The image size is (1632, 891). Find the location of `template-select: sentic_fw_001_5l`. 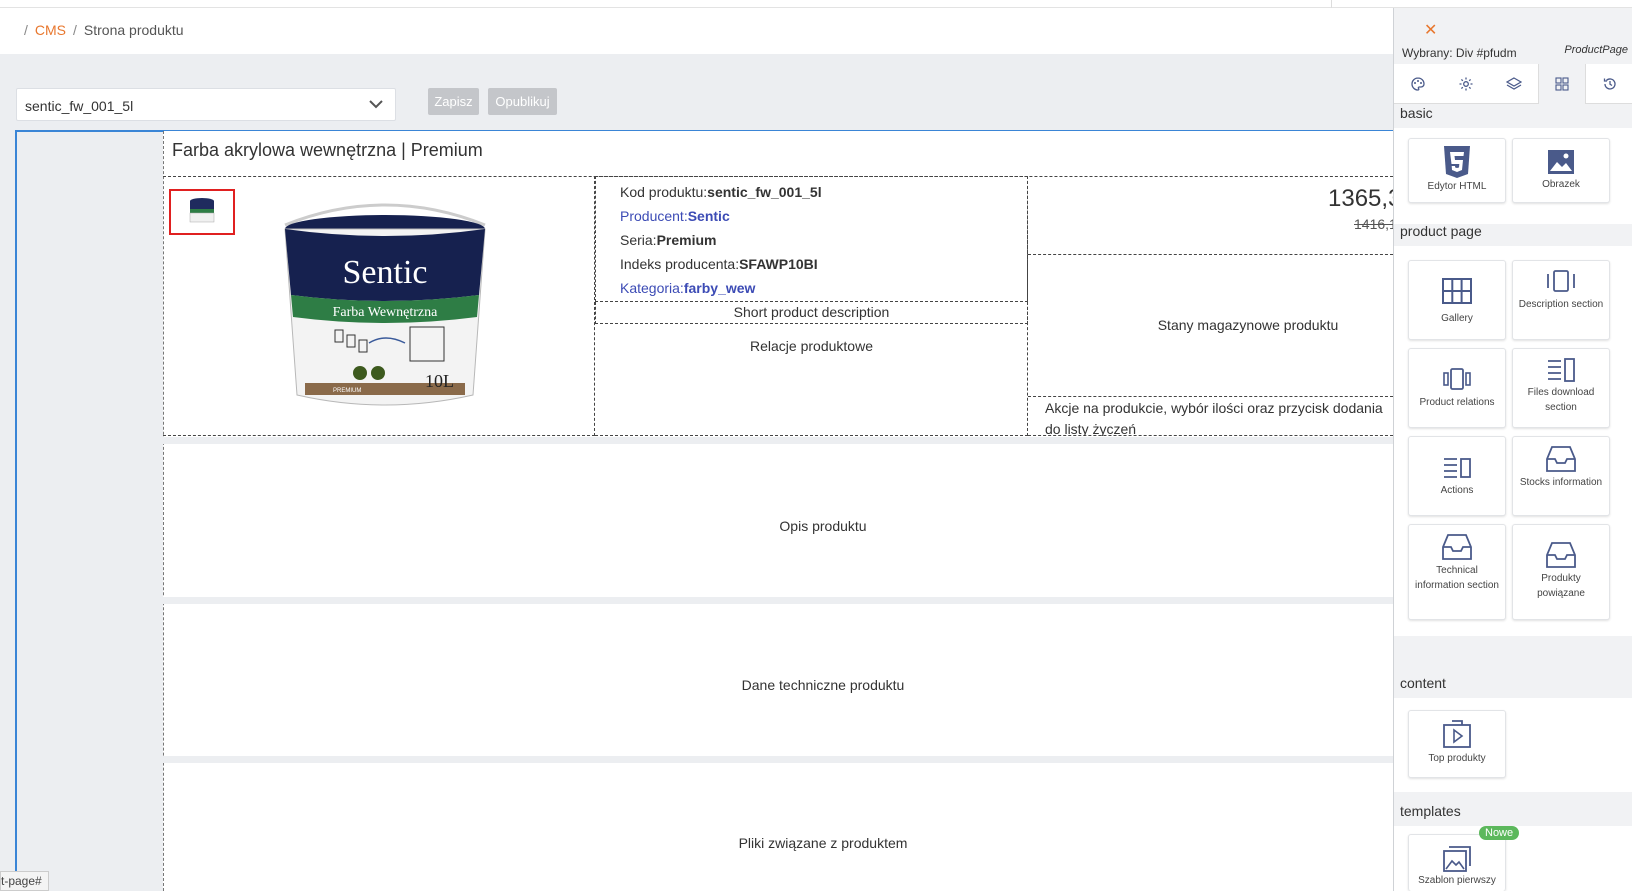

template-select: sentic_fw_001_5l is located at coordinates (206, 104).